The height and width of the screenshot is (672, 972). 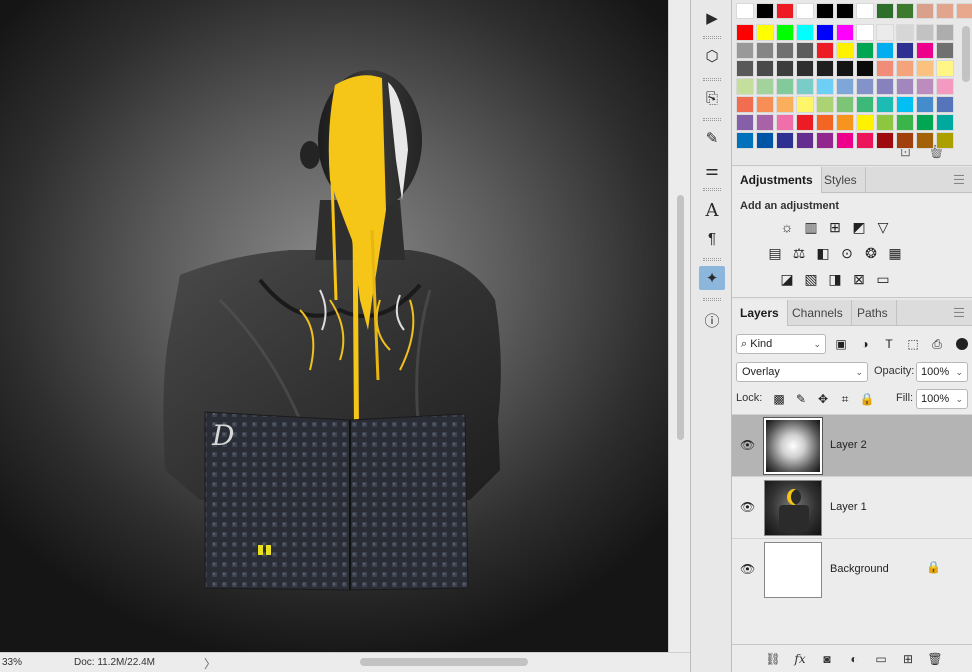 I want to click on zoom-level: 33%, so click(x=12, y=662).